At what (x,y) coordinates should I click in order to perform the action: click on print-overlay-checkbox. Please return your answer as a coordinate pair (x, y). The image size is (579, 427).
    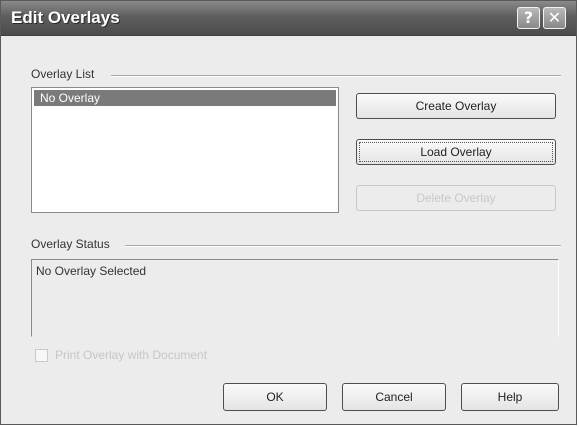
    Looking at the image, I should click on (41, 355).